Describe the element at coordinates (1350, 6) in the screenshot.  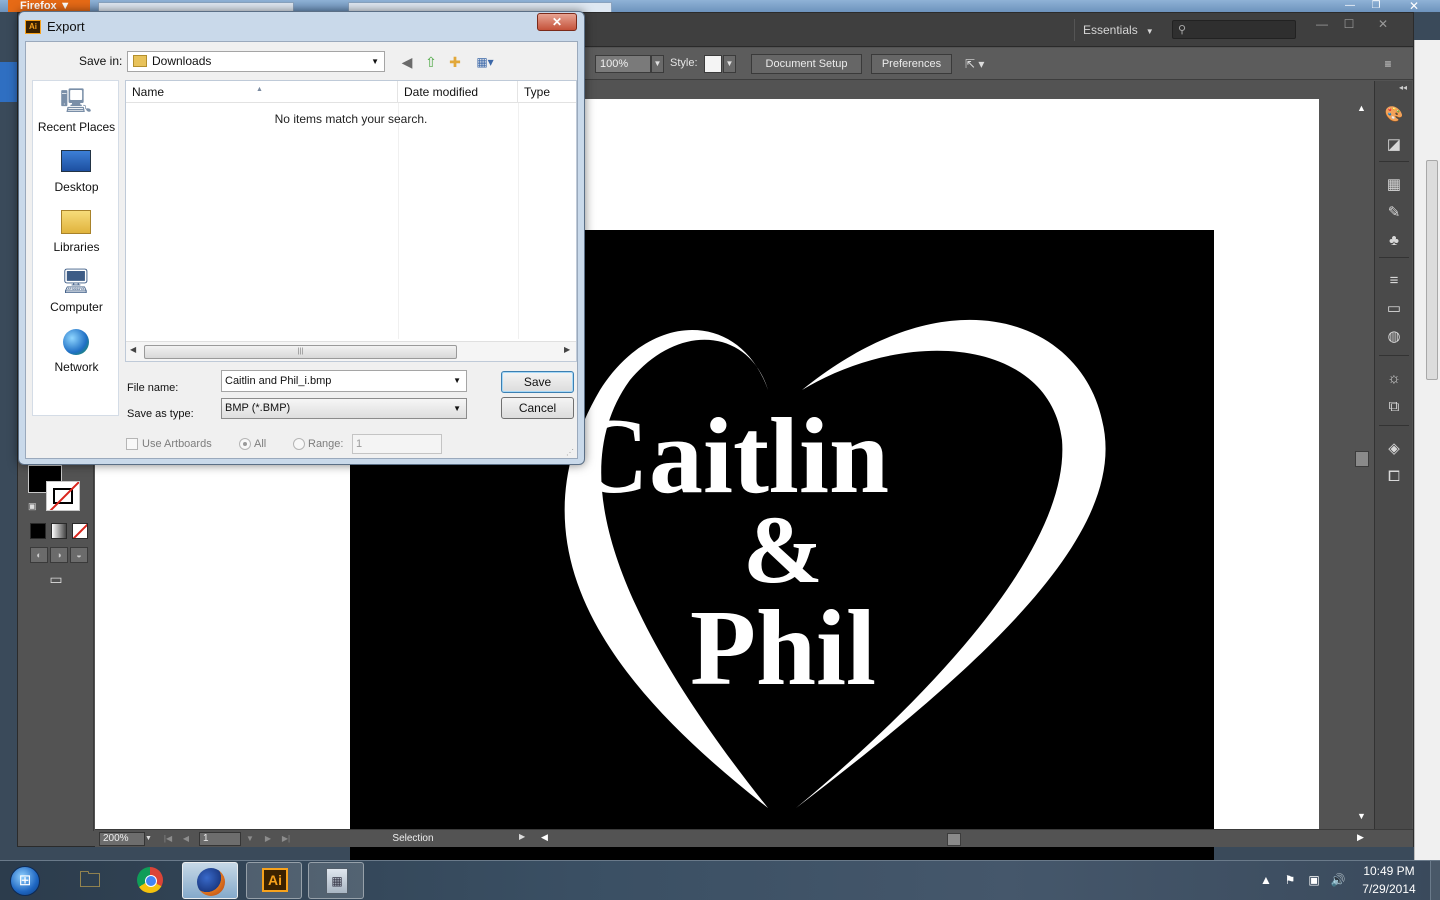
I see `browser-minimize-button: —` at that location.